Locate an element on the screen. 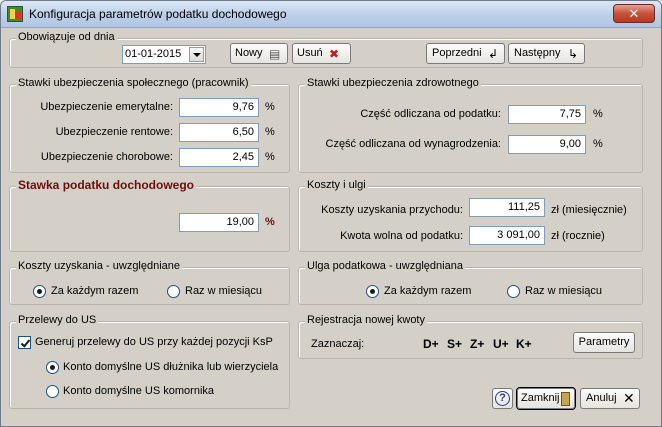  new-document-icon: ▤ is located at coordinates (275, 54).